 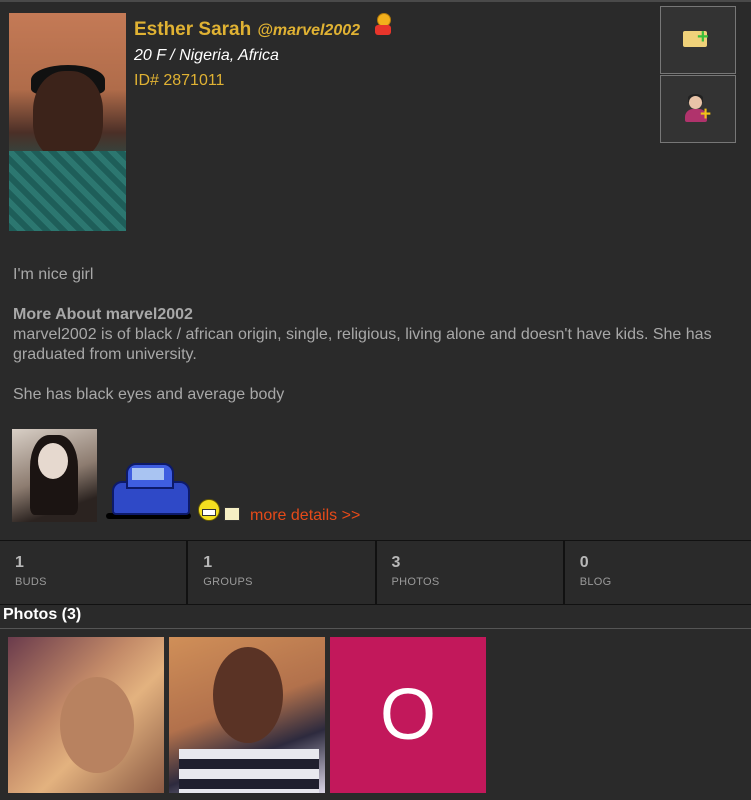 I want to click on message-add-icon: +, so click(x=698, y=40).